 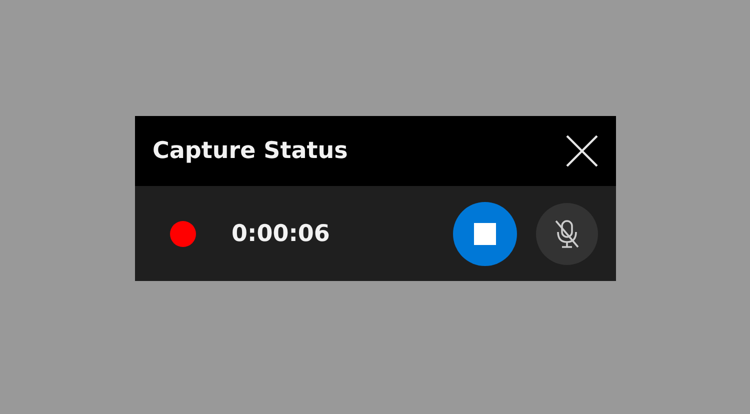 I want to click on microphone-icon, so click(x=567, y=233).